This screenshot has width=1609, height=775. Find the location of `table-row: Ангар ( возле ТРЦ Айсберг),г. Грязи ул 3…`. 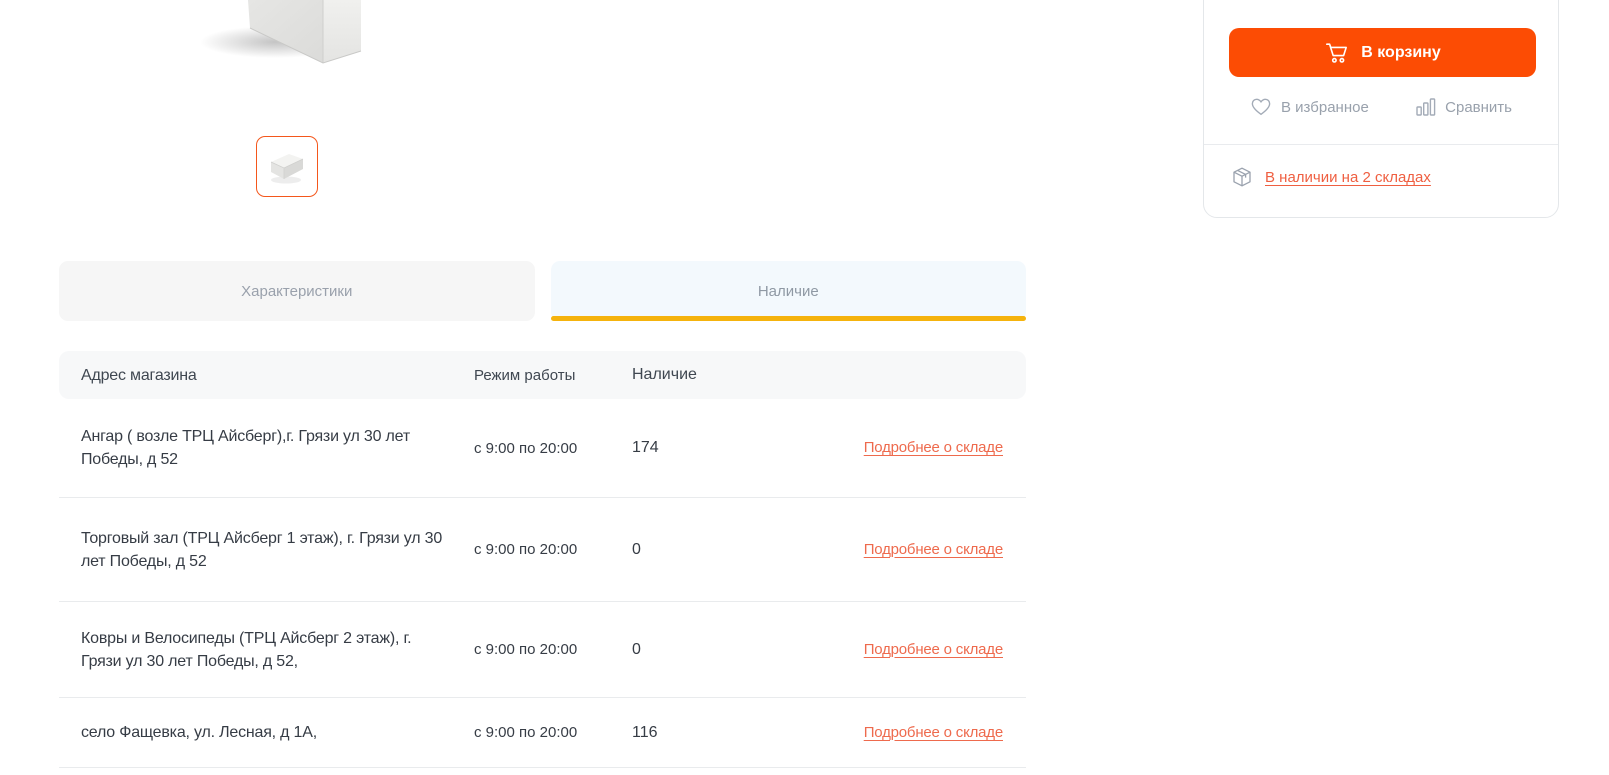

table-row: Ангар ( возле ТРЦ Айсберг),г. Грязи ул 3… is located at coordinates (542, 448).